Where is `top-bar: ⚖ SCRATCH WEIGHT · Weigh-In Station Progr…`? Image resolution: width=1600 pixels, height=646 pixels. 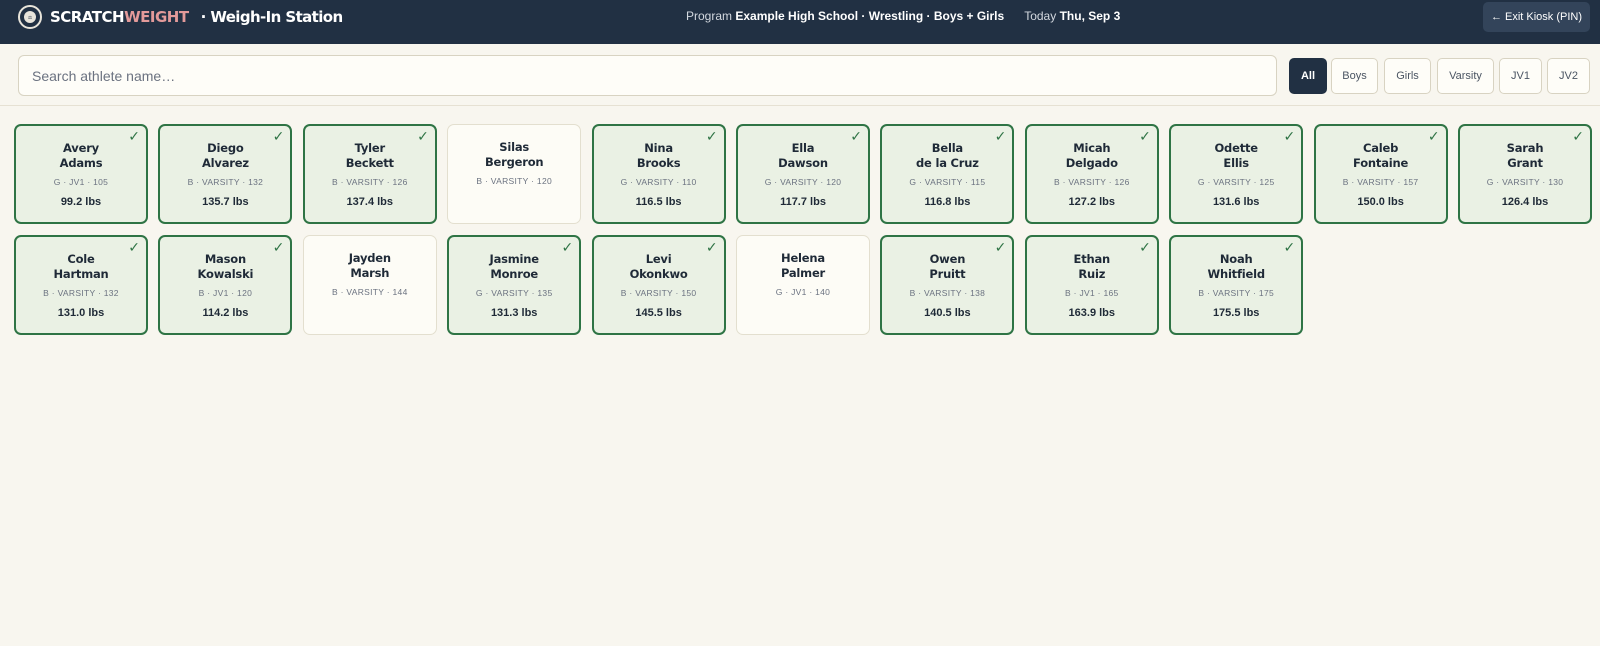 top-bar: ⚖ SCRATCH WEIGHT · Weigh-In Station Progr… is located at coordinates (800, 22).